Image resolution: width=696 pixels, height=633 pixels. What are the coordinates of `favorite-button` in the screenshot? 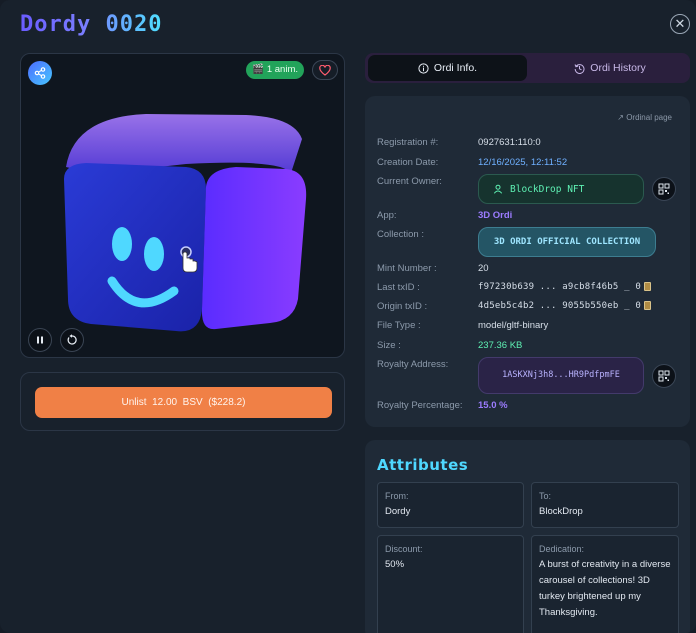 It's located at (325, 70).